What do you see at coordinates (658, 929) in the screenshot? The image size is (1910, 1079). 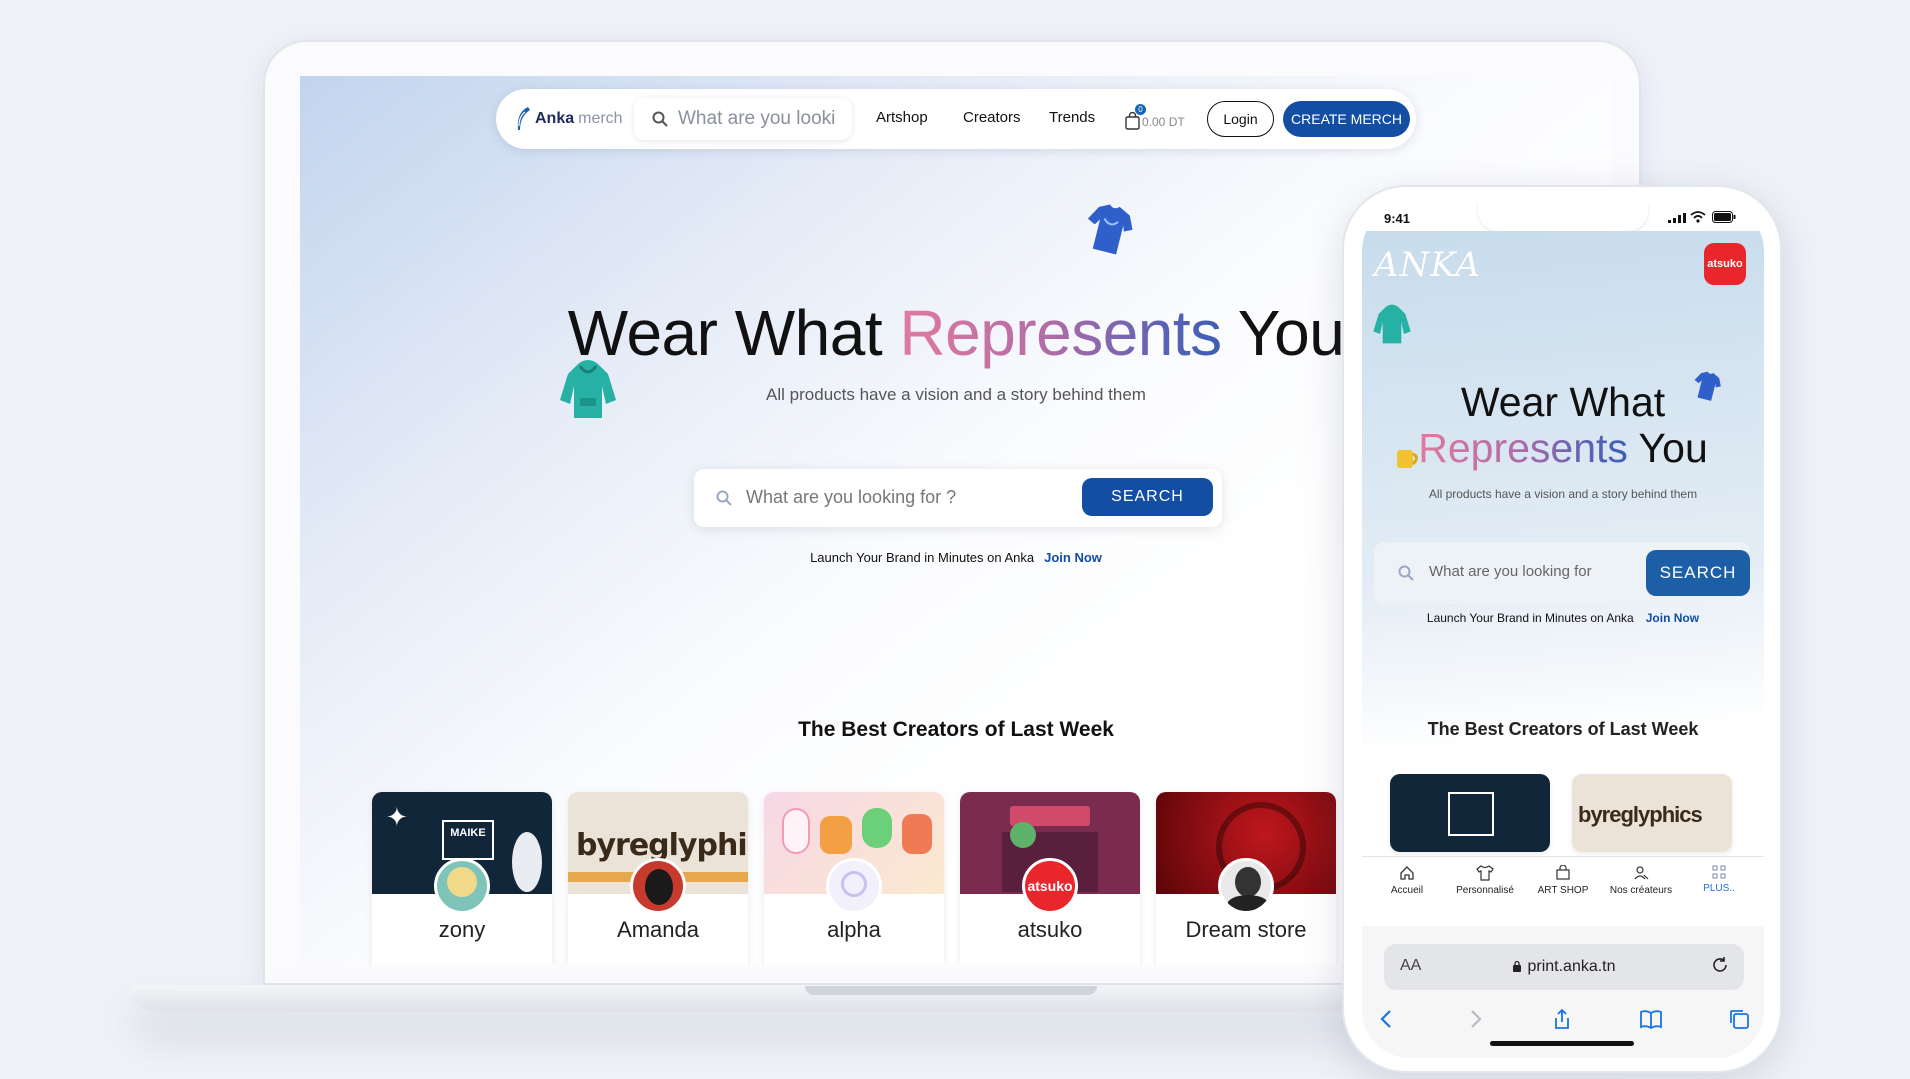 I see `creator-name: Amanda` at bounding box center [658, 929].